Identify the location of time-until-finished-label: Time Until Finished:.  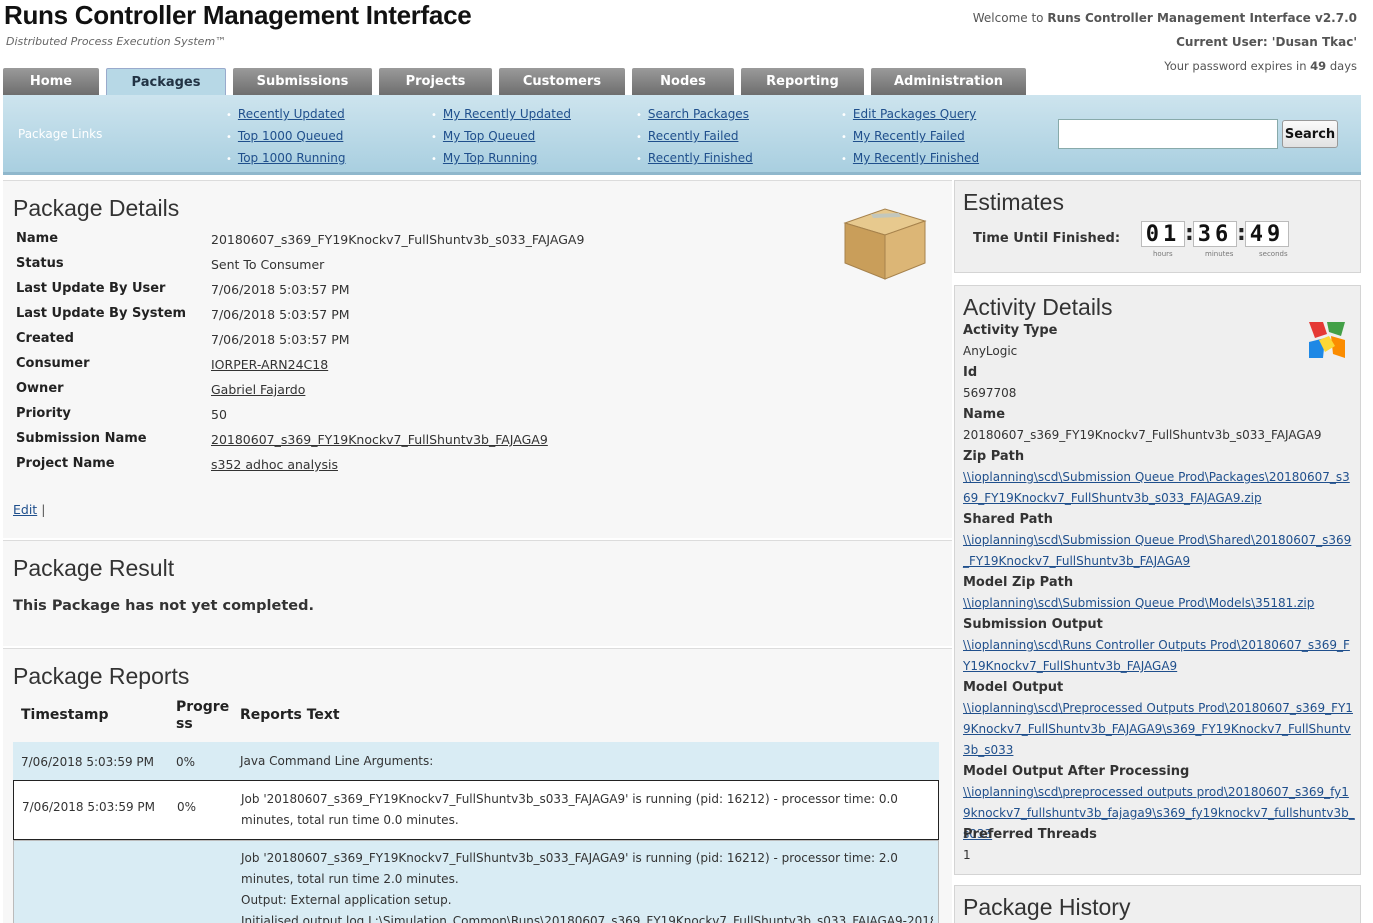
(1047, 238).